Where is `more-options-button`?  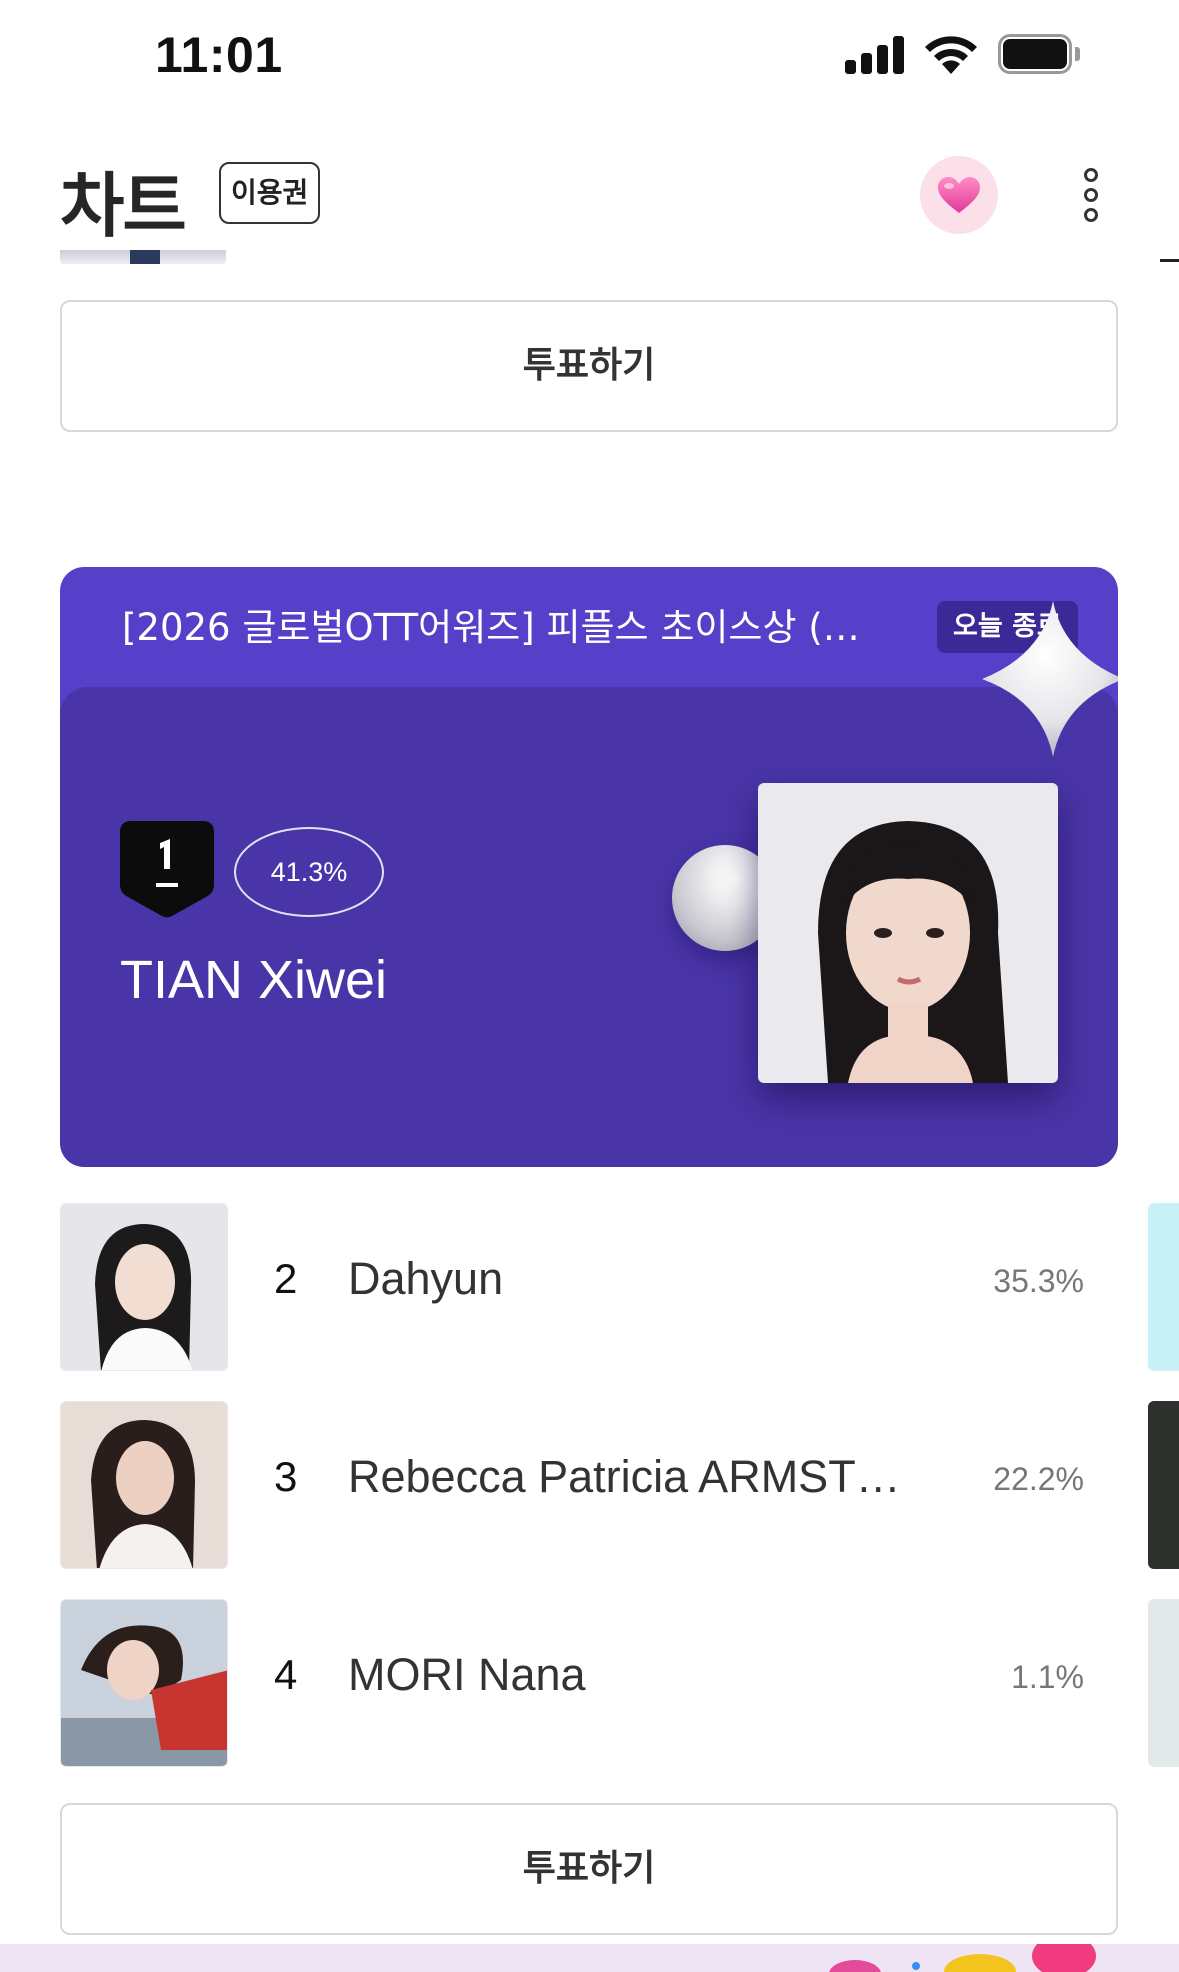
more-options-button is located at coordinates (1091, 196).